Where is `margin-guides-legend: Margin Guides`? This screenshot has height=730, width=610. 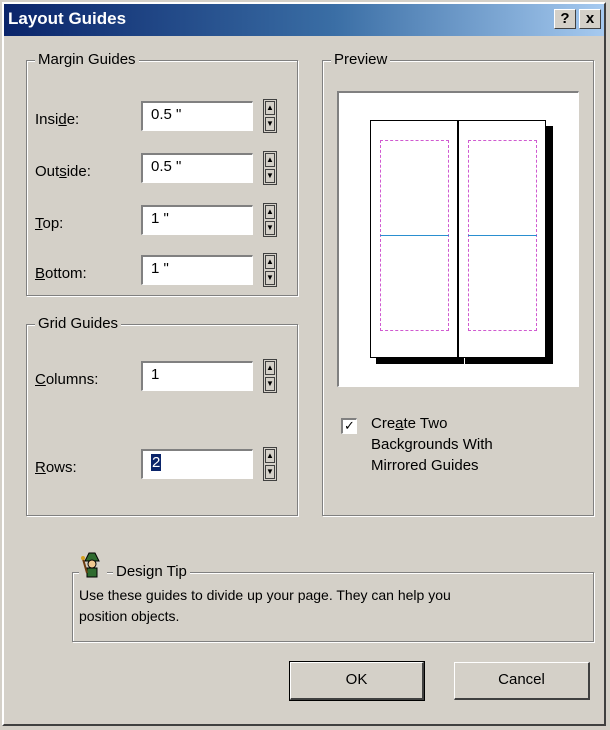
margin-guides-legend: Margin Guides is located at coordinates (87, 59).